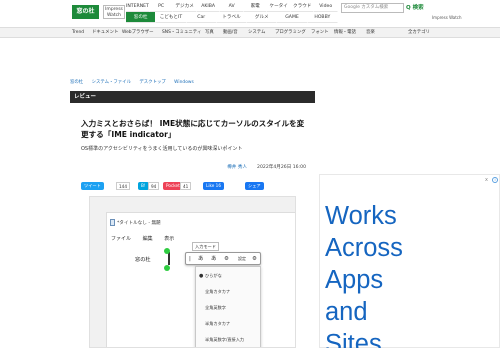 This screenshot has width=500, height=348. I want to click on nav-av: AV, so click(232, 6).